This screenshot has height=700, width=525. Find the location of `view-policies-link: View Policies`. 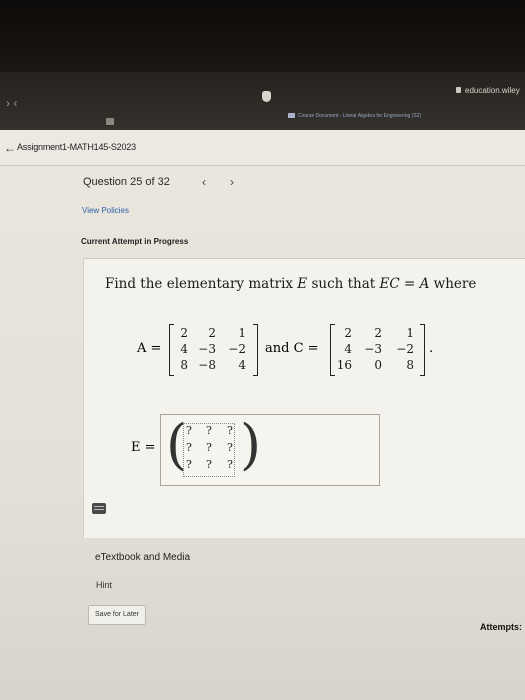

view-policies-link: View Policies is located at coordinates (105, 210).